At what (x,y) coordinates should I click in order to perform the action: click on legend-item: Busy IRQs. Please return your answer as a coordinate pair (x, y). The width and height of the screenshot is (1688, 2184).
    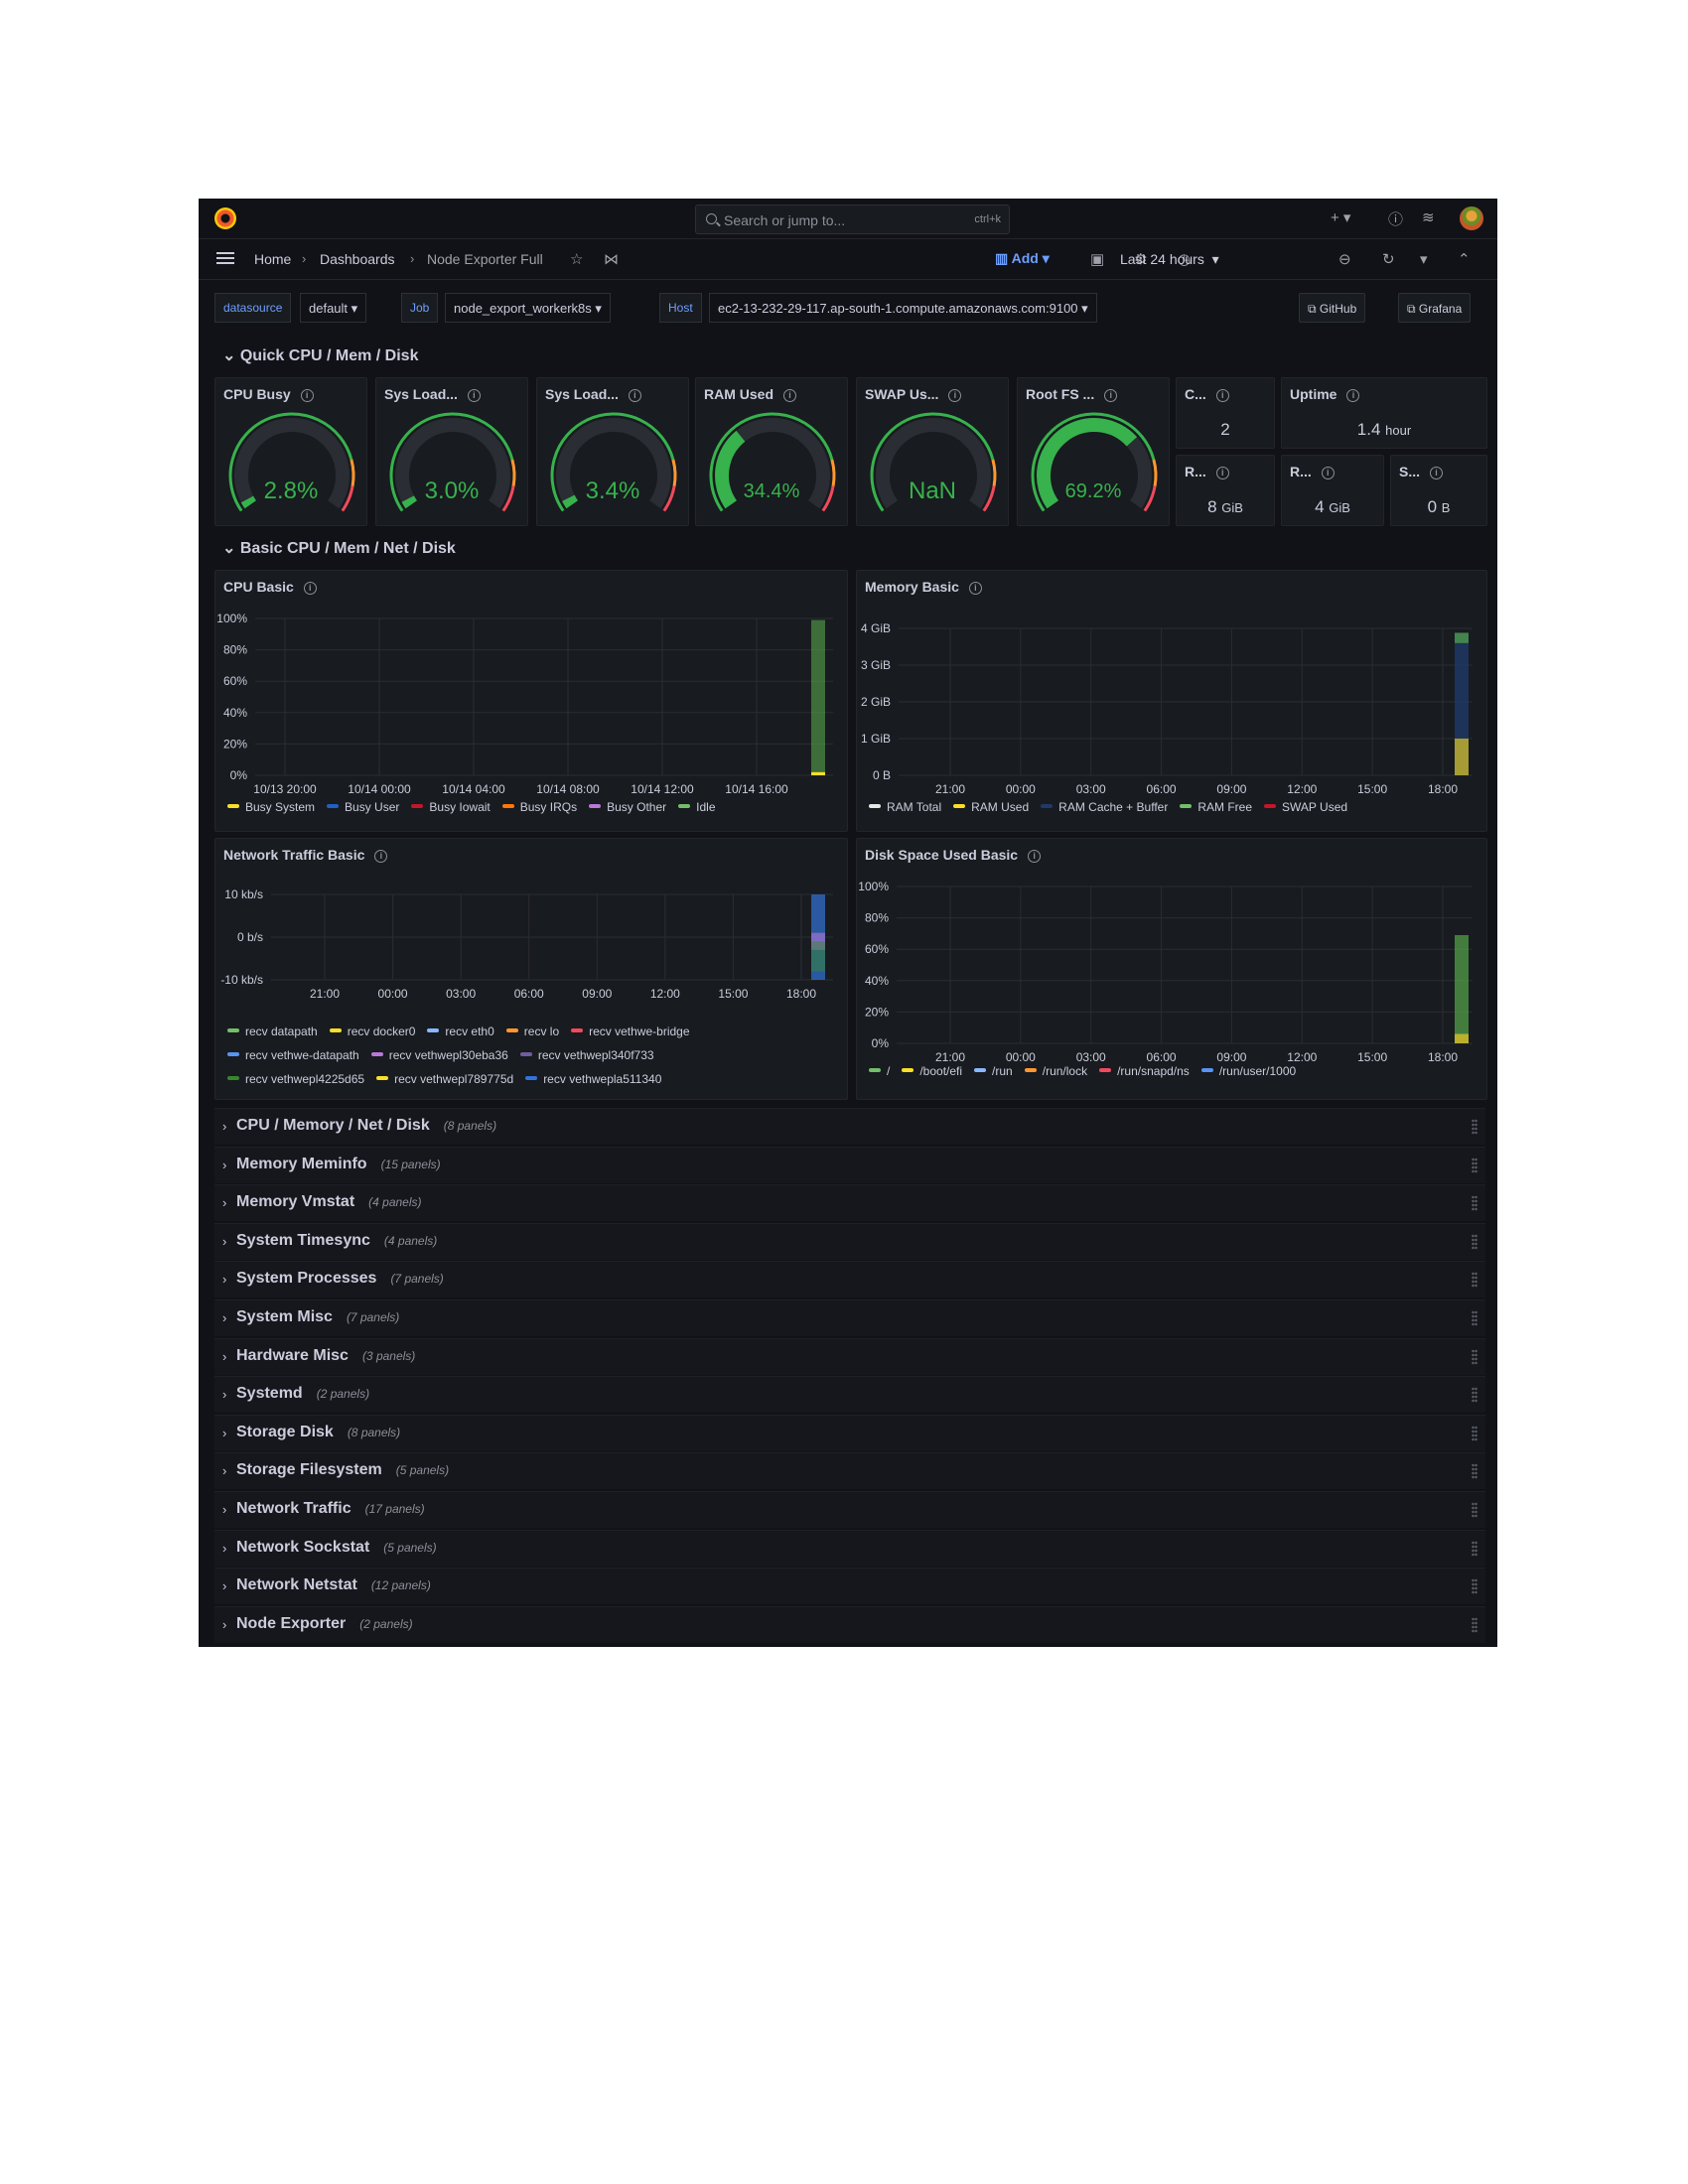
    Looking at the image, I should click on (539, 807).